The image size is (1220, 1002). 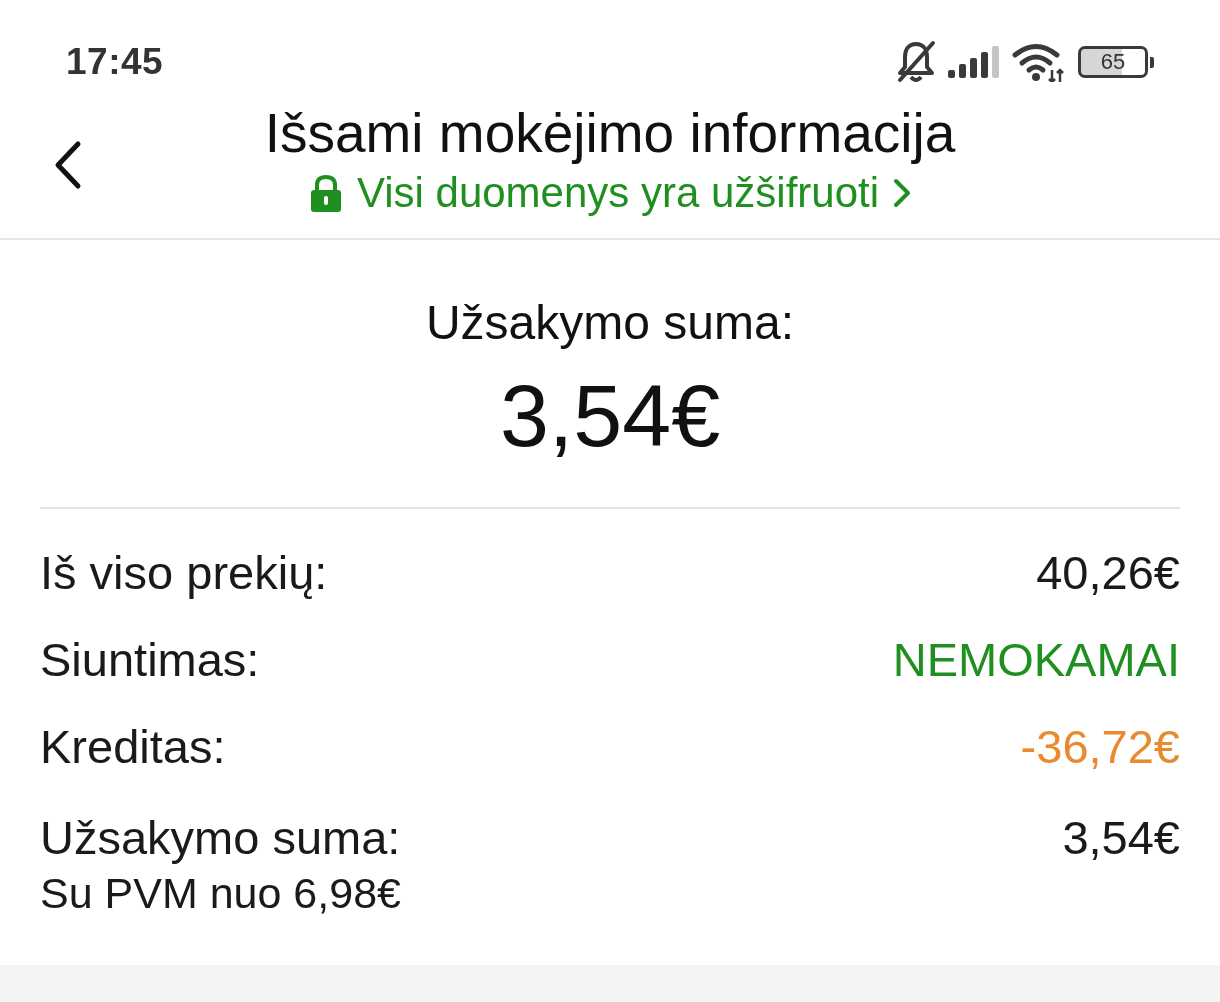 I want to click on row-value: 40,26€, so click(x=1108, y=573).